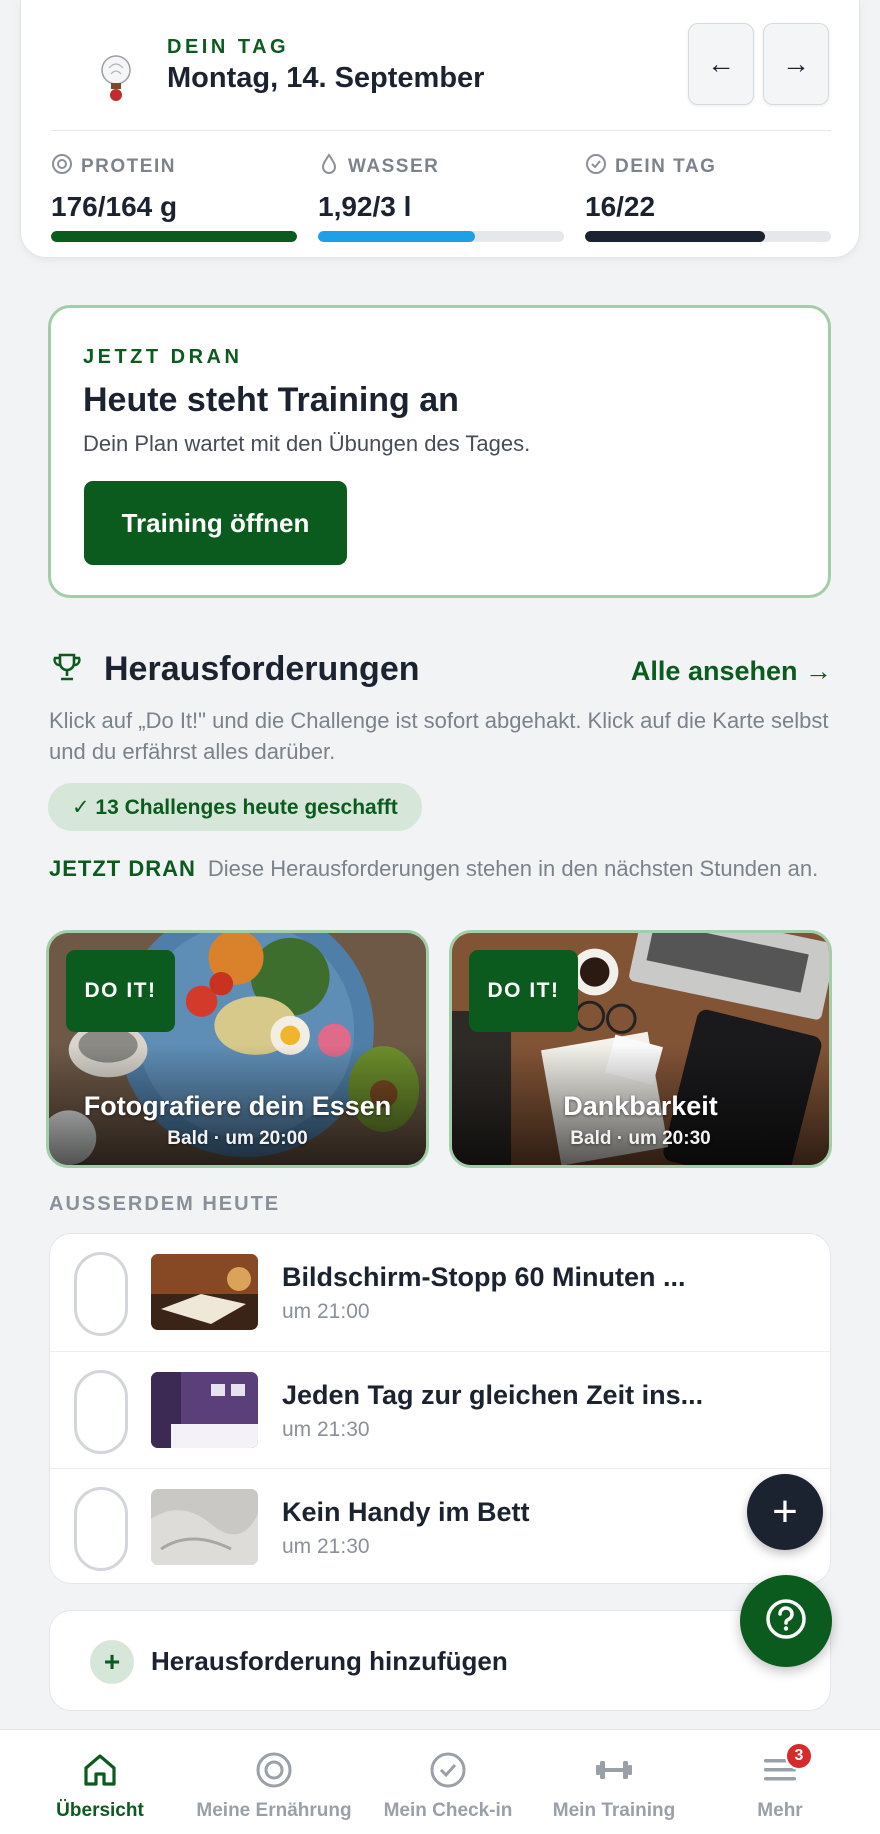 Image resolution: width=880 pixels, height=1834 pixels. I want to click on nav-label: Mein Training, so click(614, 1810).